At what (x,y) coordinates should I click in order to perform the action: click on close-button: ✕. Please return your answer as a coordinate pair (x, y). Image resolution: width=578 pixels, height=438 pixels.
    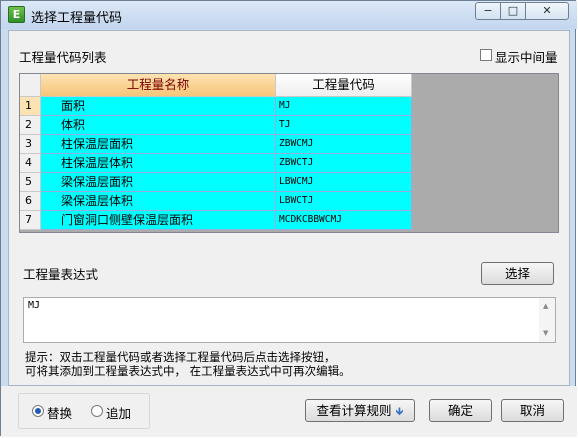
    Looking at the image, I should click on (547, 11).